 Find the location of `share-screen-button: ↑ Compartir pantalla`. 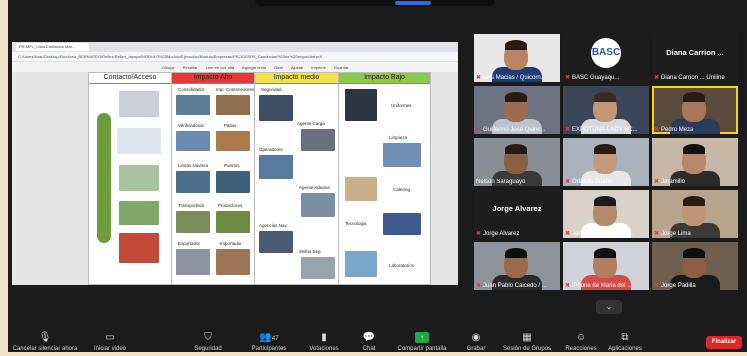

share-screen-button: ↑ Compartir pantalla is located at coordinates (422, 342).